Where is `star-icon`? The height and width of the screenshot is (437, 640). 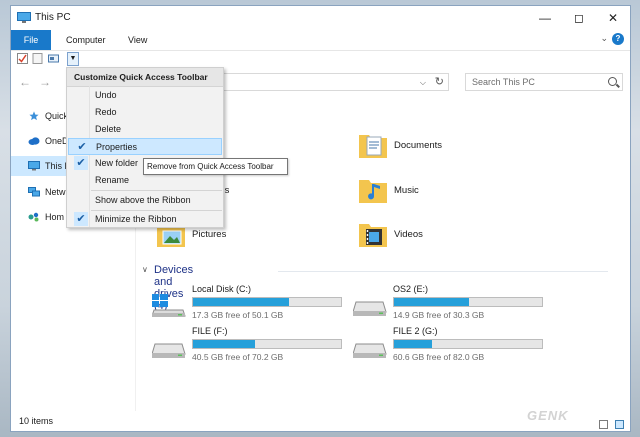 star-icon is located at coordinates (34, 116).